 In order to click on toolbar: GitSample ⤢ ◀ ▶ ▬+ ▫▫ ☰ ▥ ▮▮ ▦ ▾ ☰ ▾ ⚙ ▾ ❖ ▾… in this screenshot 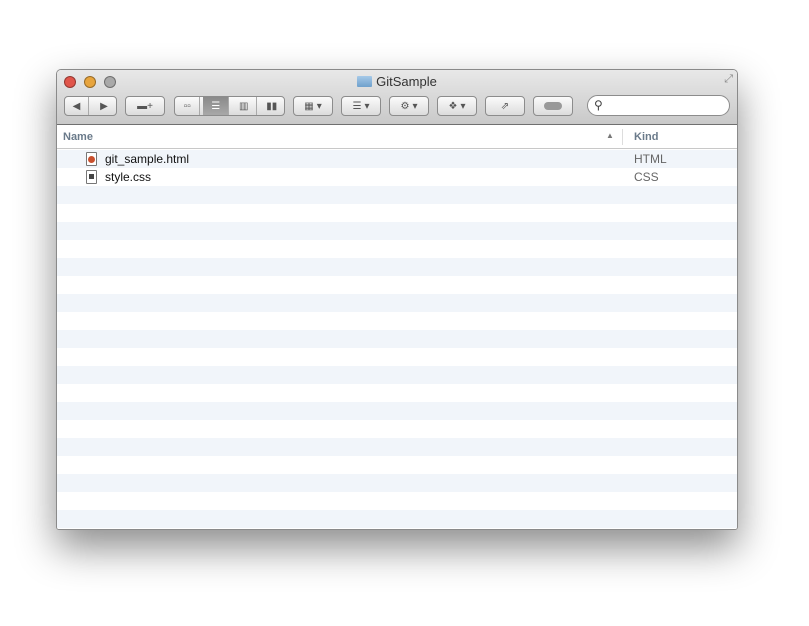, I will do `click(397, 97)`.